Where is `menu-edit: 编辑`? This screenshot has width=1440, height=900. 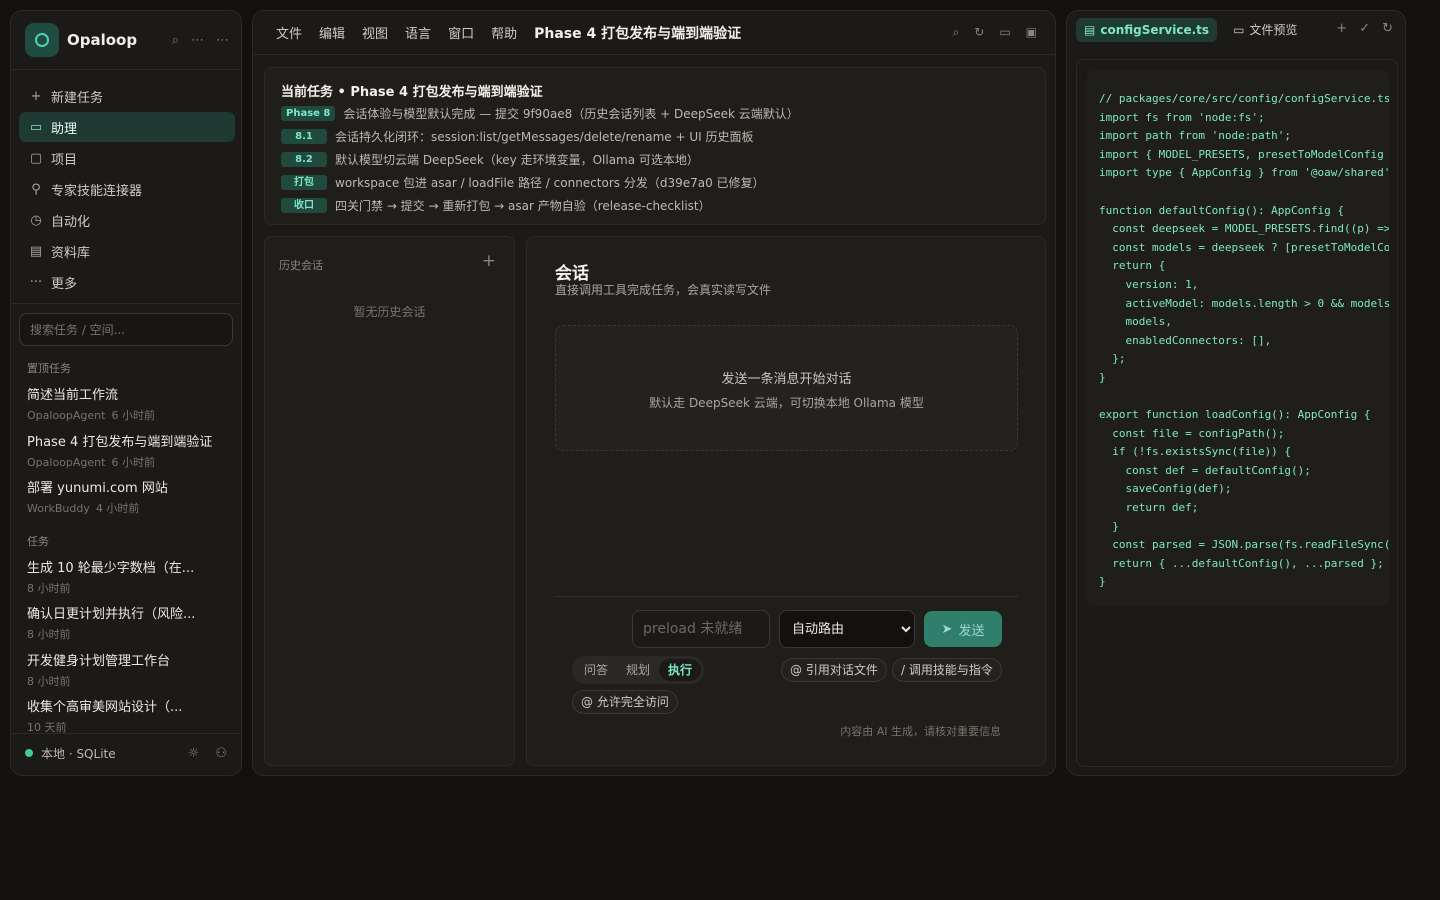 menu-edit: 编辑 is located at coordinates (332, 32).